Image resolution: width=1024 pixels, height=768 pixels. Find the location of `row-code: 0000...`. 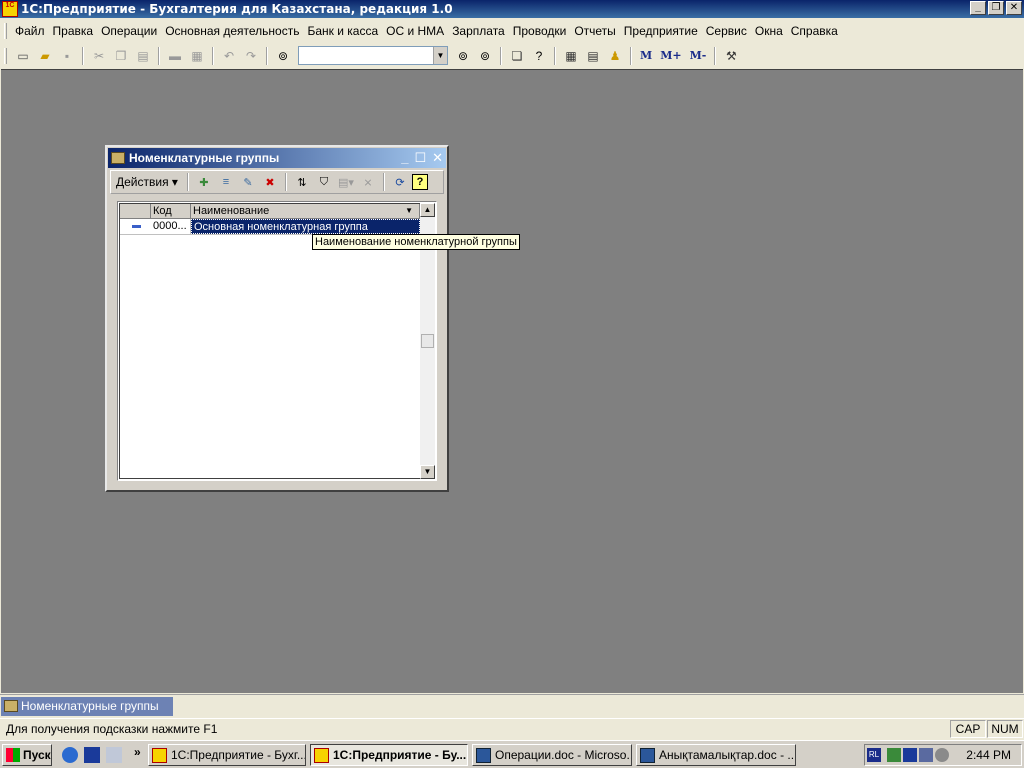

row-code: 0000... is located at coordinates (171, 226).